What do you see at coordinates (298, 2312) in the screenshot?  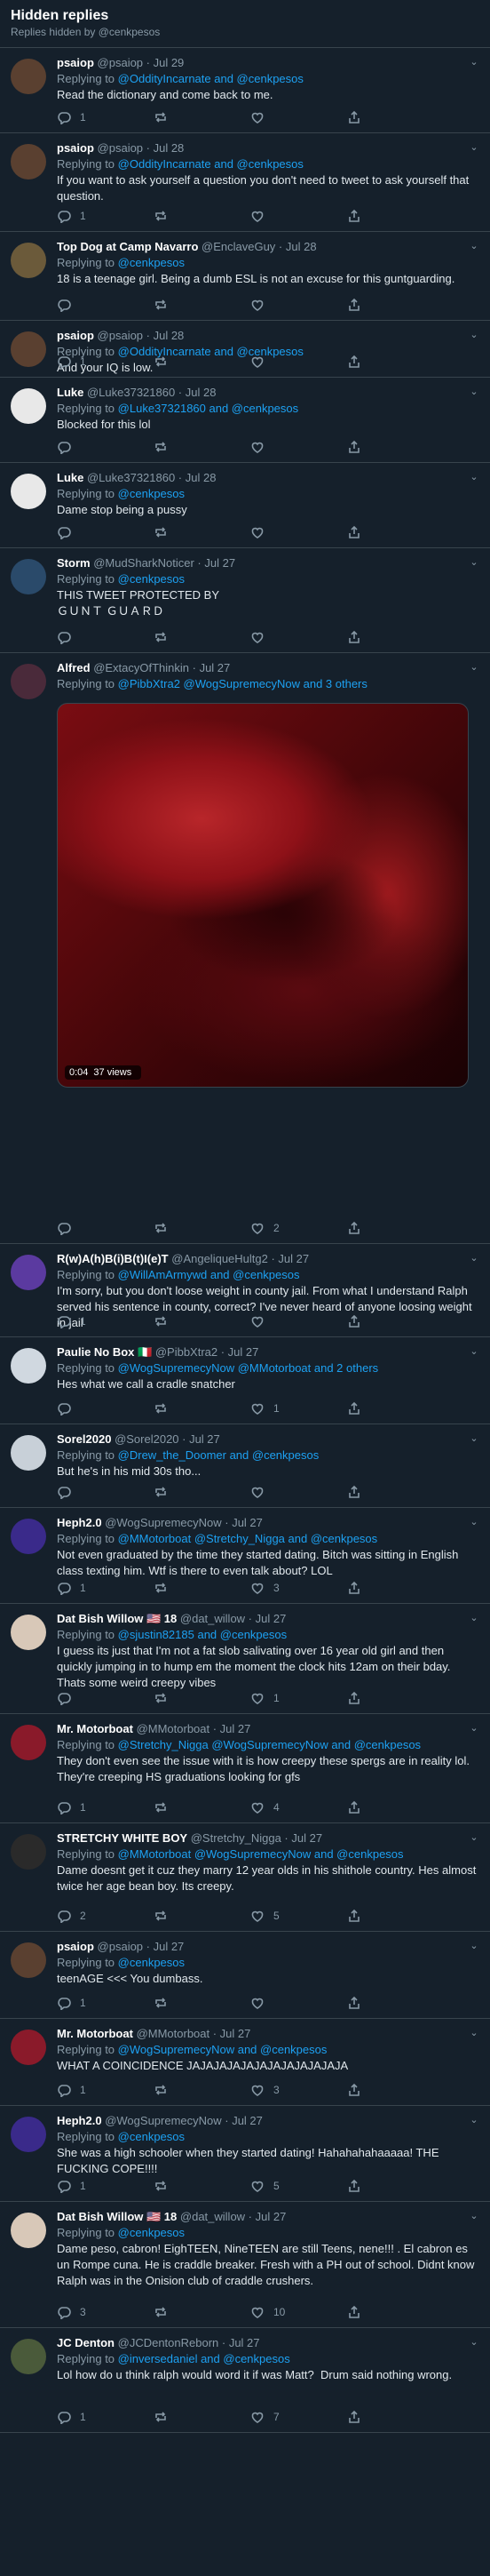 I see `like-button: 10` at bounding box center [298, 2312].